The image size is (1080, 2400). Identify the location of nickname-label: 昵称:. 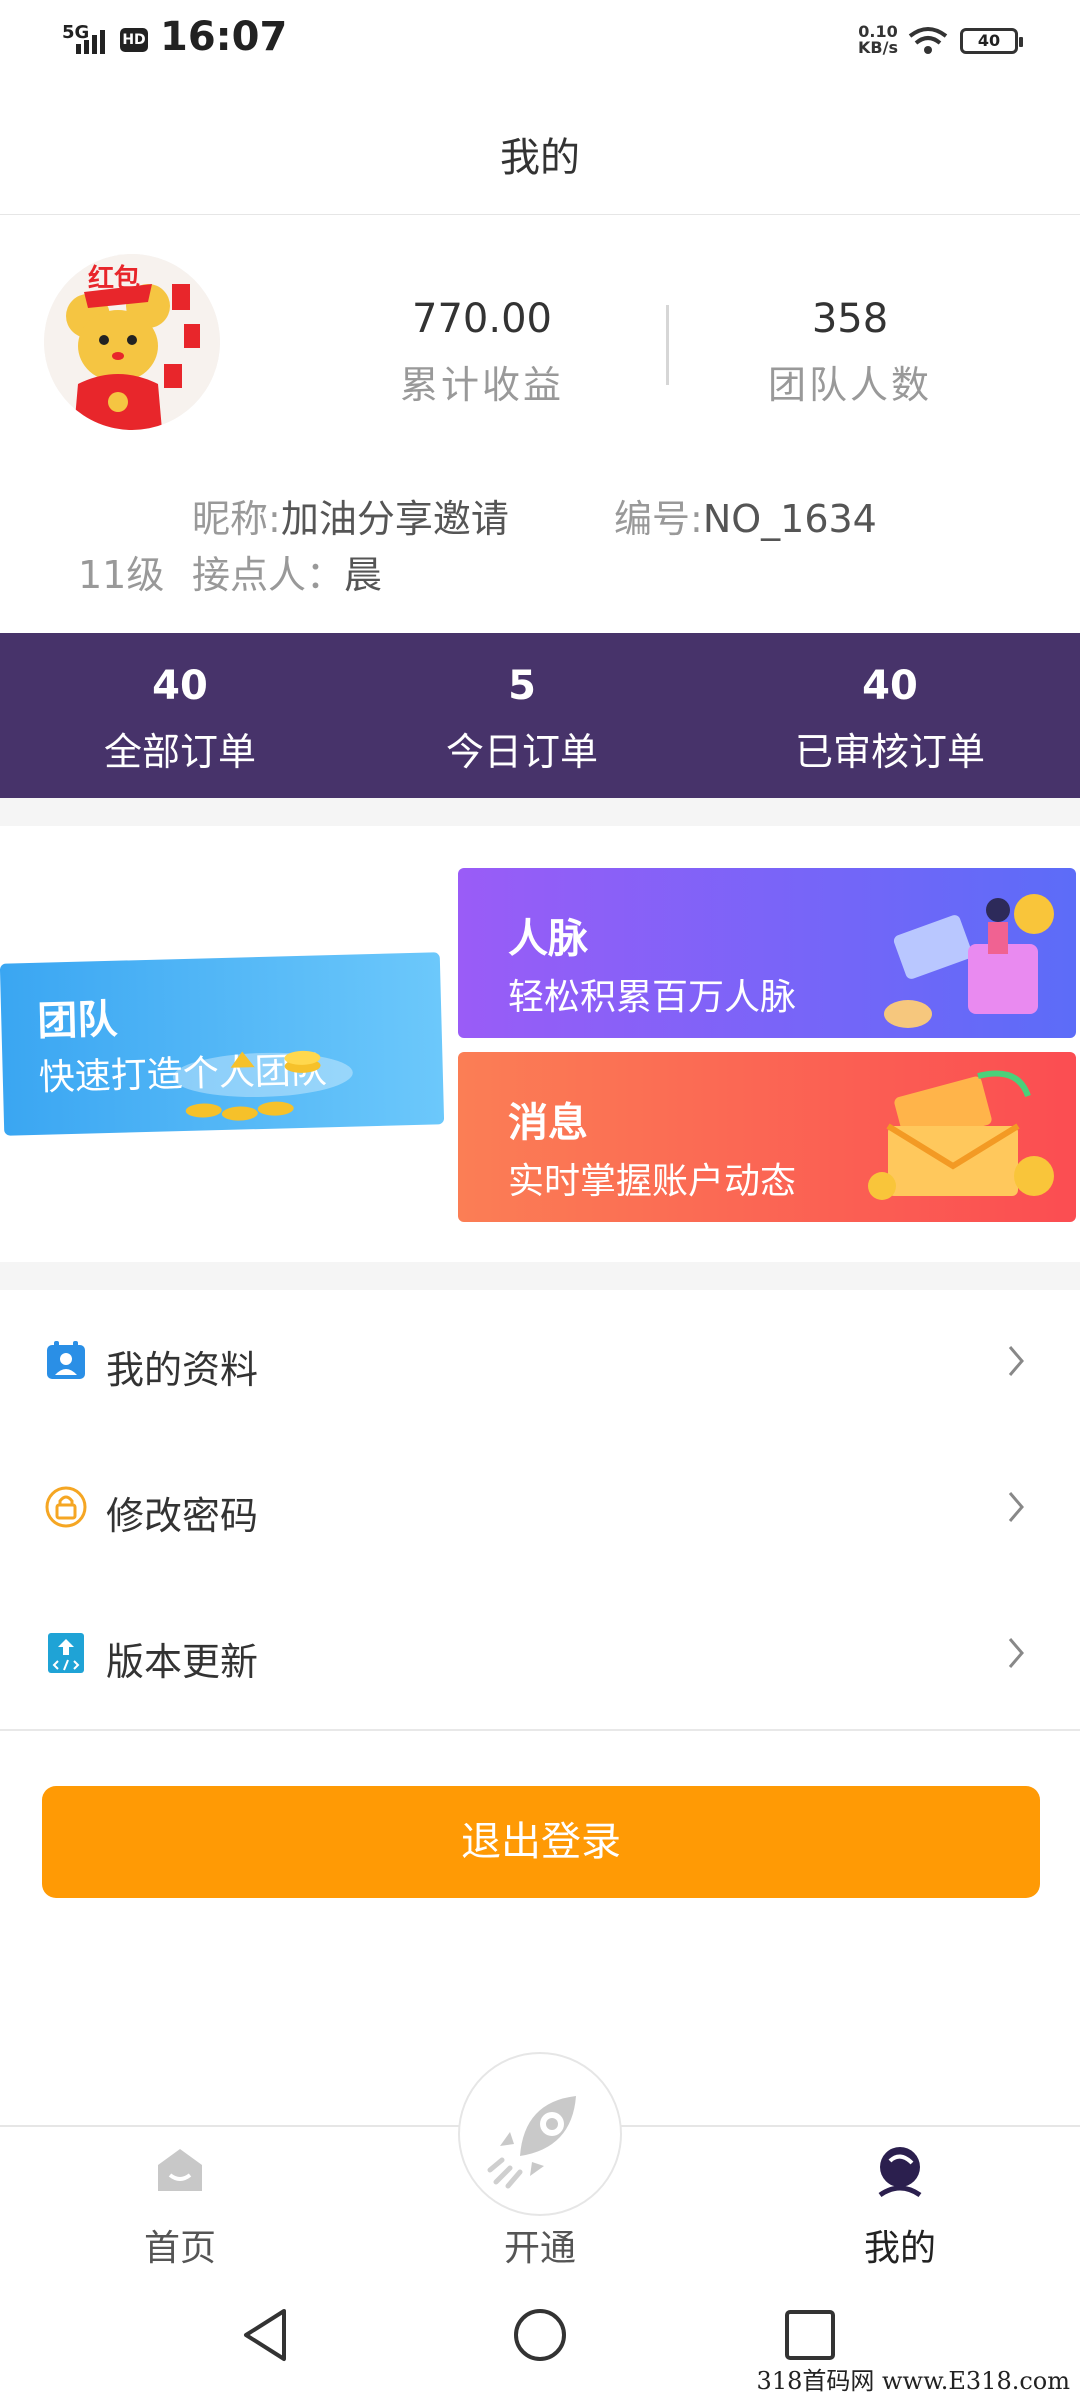
(236, 519).